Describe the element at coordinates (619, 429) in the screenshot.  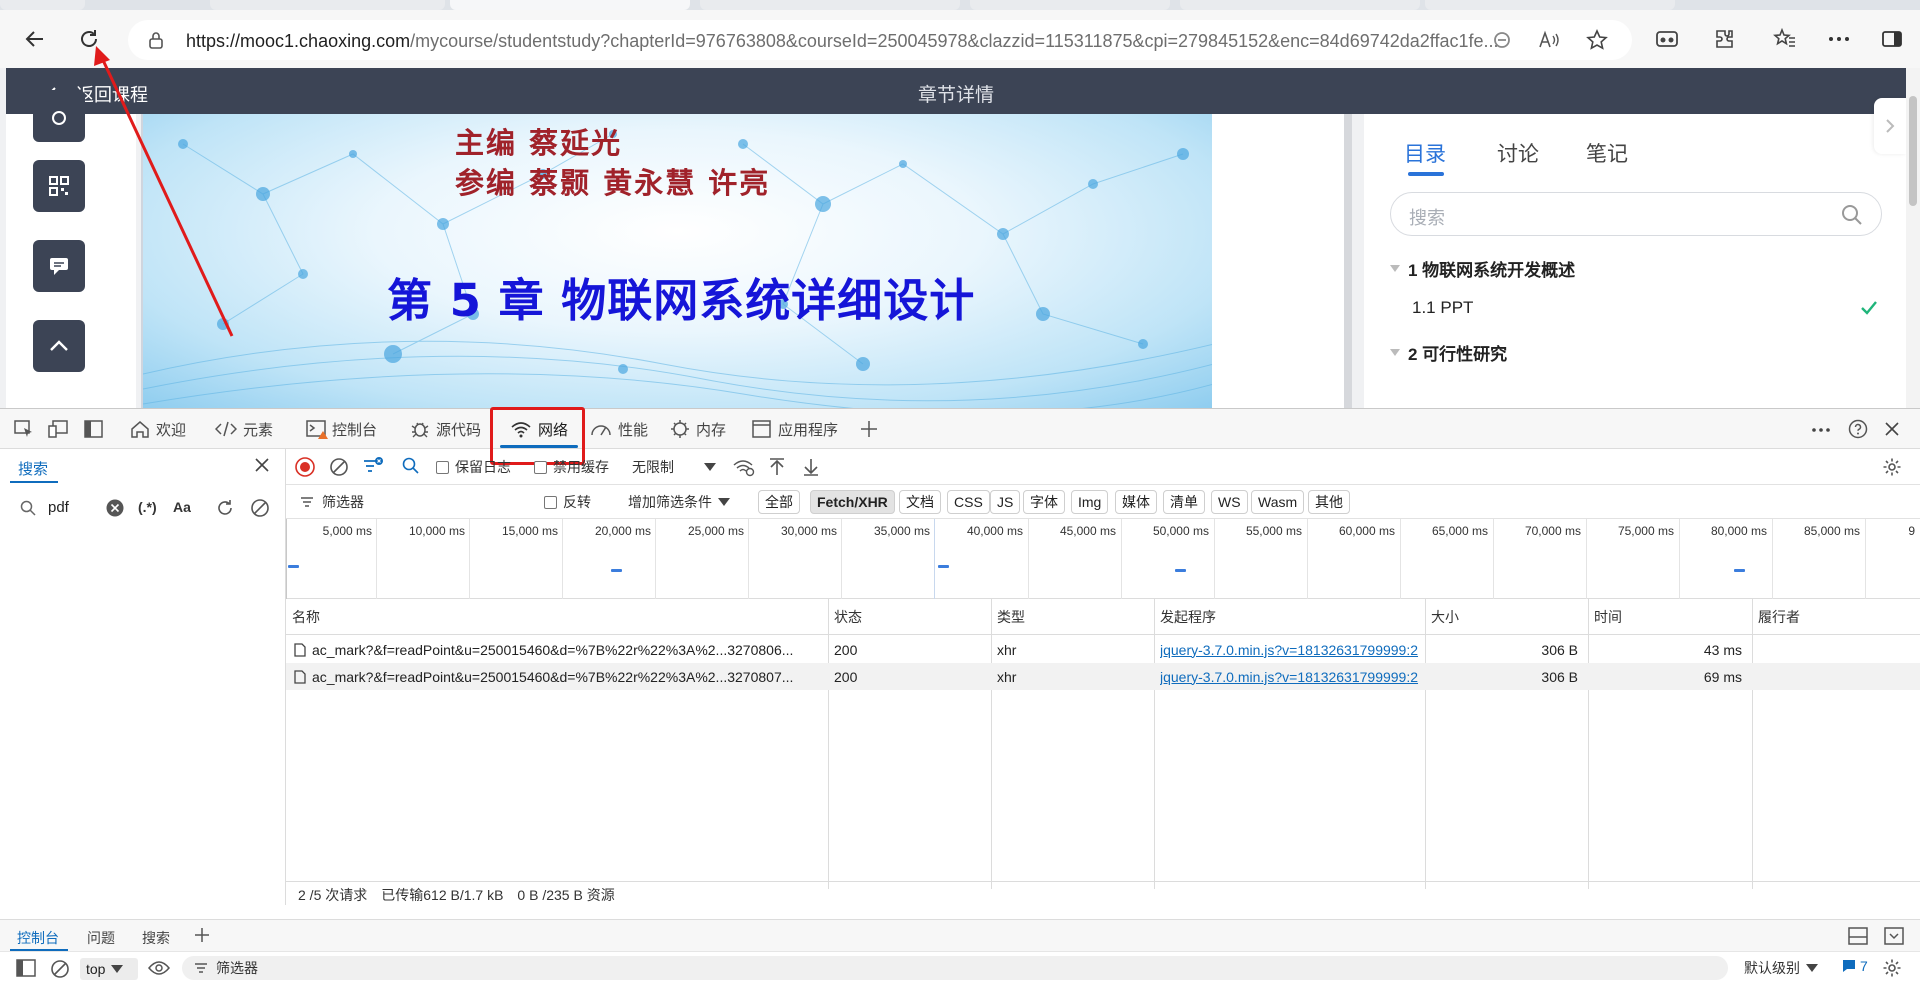
I see `tab-performance: 性能` at that location.